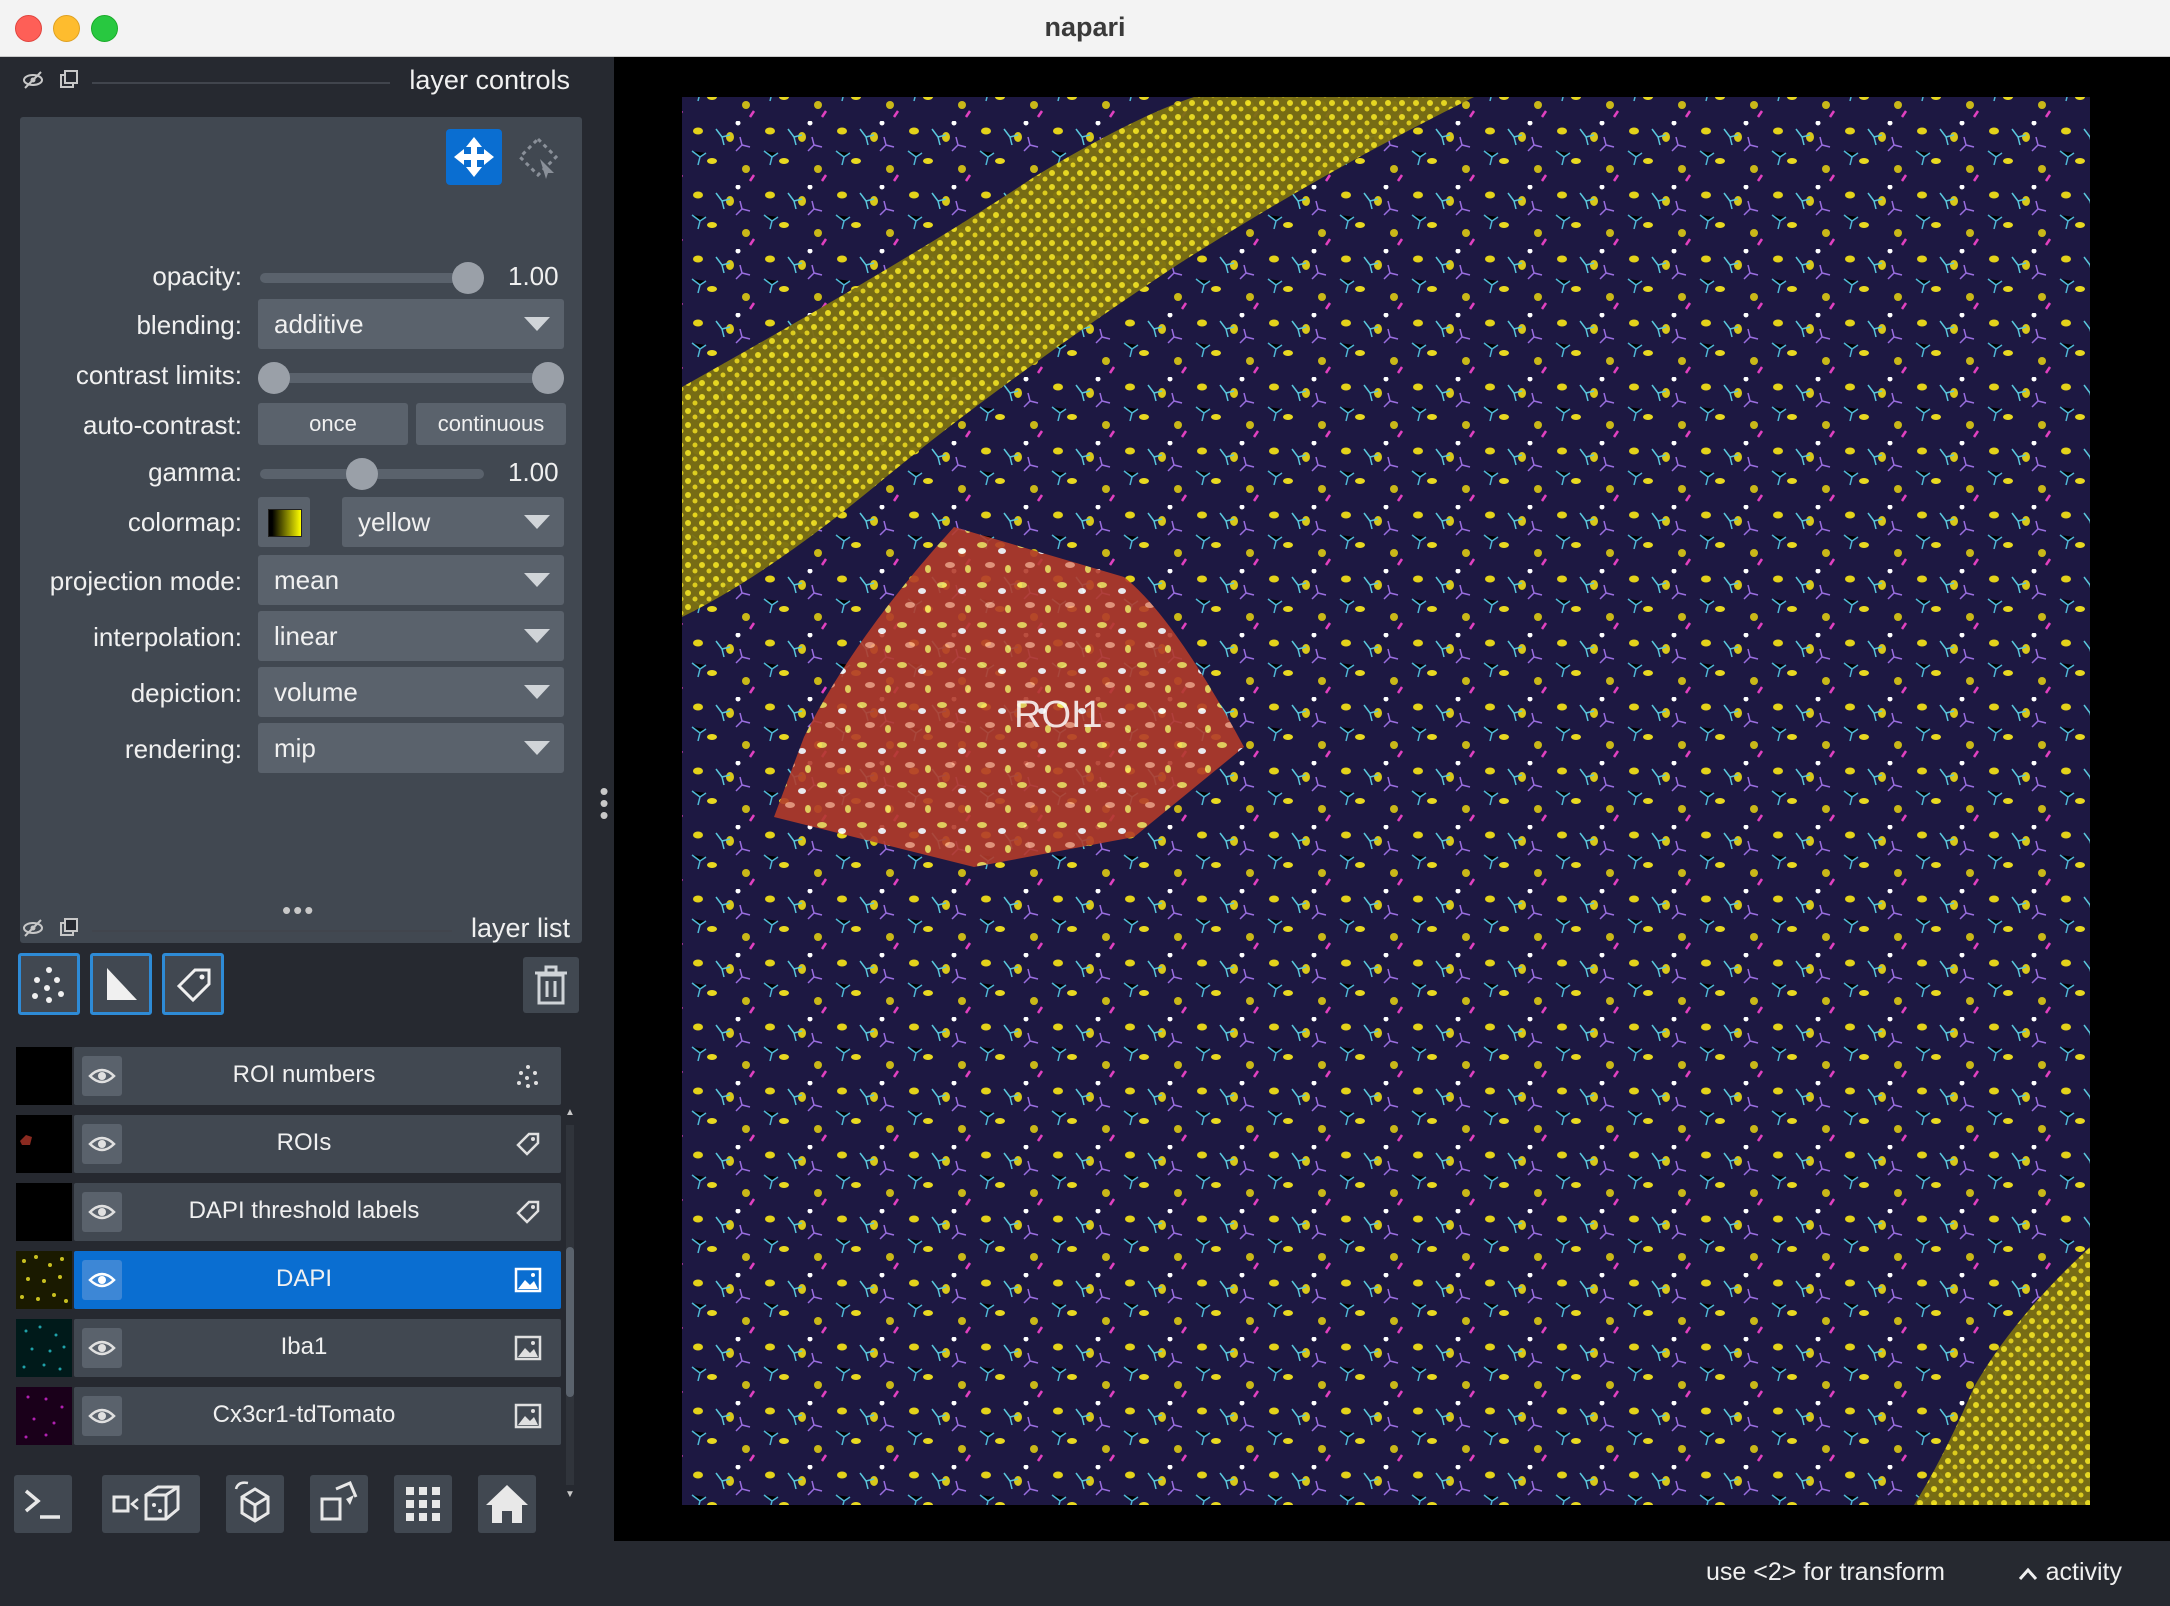 The image size is (2170, 1606). I want to click on interpolation-dropdown: linear, so click(411, 636).